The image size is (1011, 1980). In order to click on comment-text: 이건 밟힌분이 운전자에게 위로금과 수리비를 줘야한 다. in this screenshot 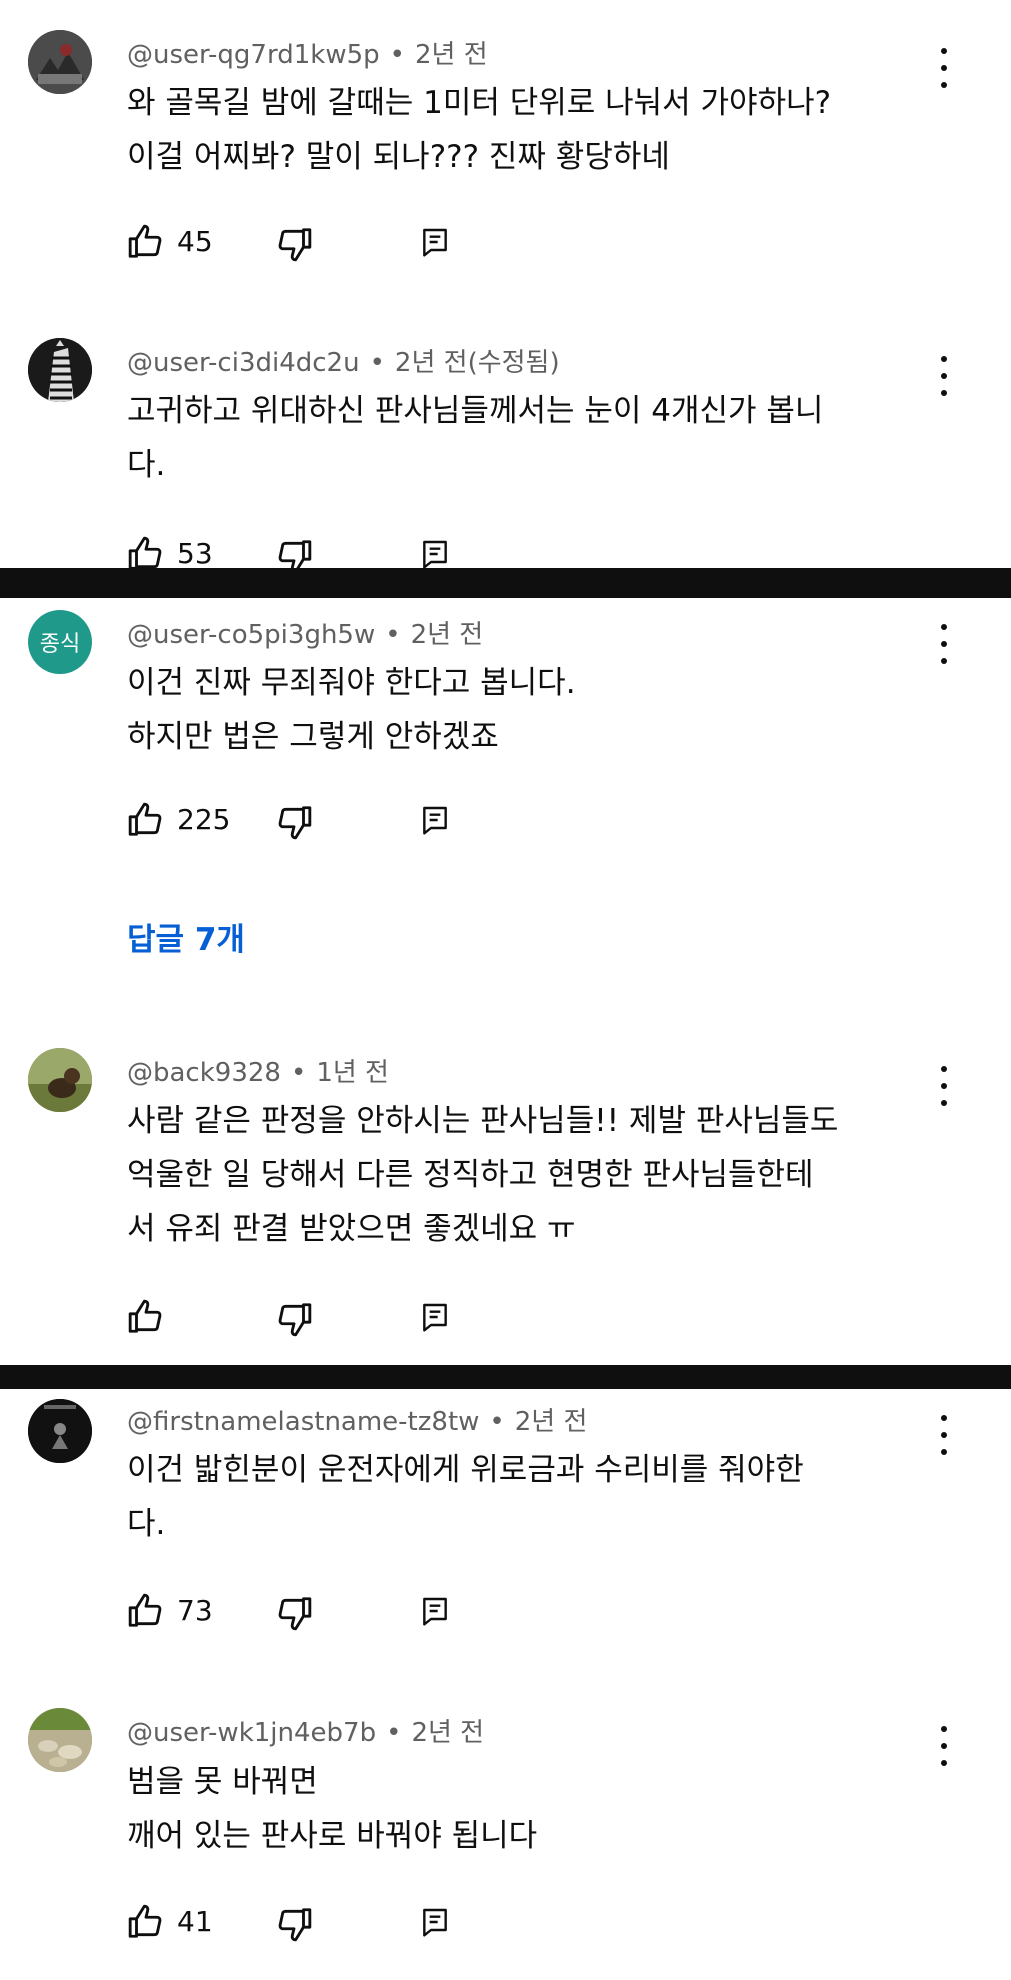, I will do `click(537, 1497)`.